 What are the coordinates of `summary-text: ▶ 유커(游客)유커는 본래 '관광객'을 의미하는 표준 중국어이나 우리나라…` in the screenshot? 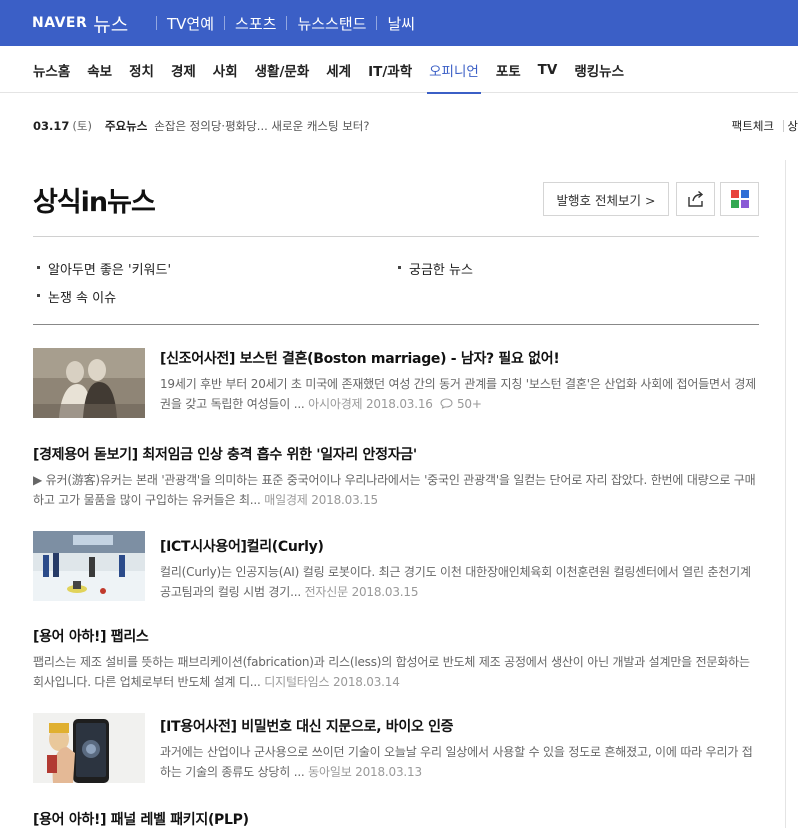 It's located at (394, 490).